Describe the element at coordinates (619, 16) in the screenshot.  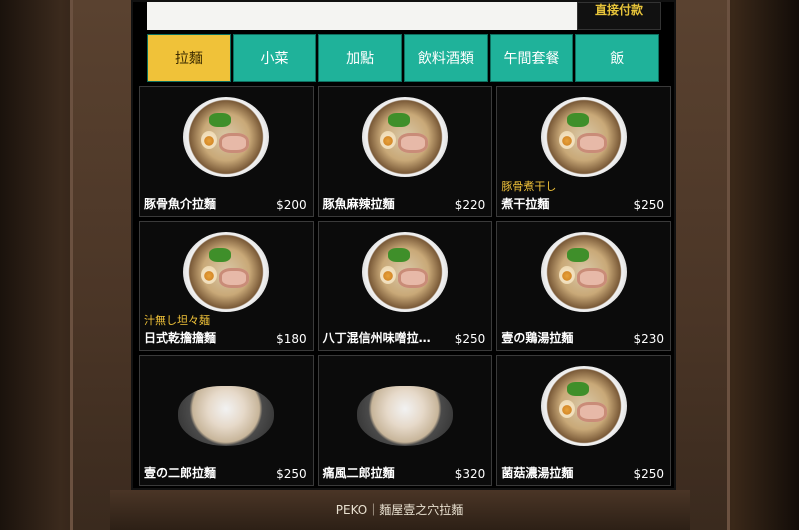
I see `direct-payment-button: 直接付款` at that location.